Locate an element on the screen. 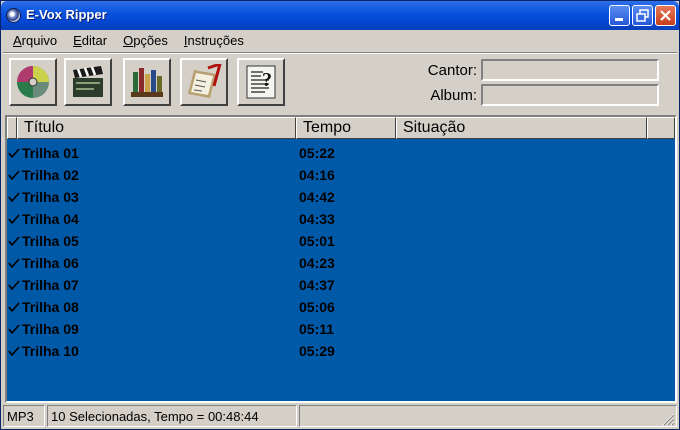 The width and height of the screenshot is (680, 430). help-document-icon: ? is located at coordinates (261, 82).